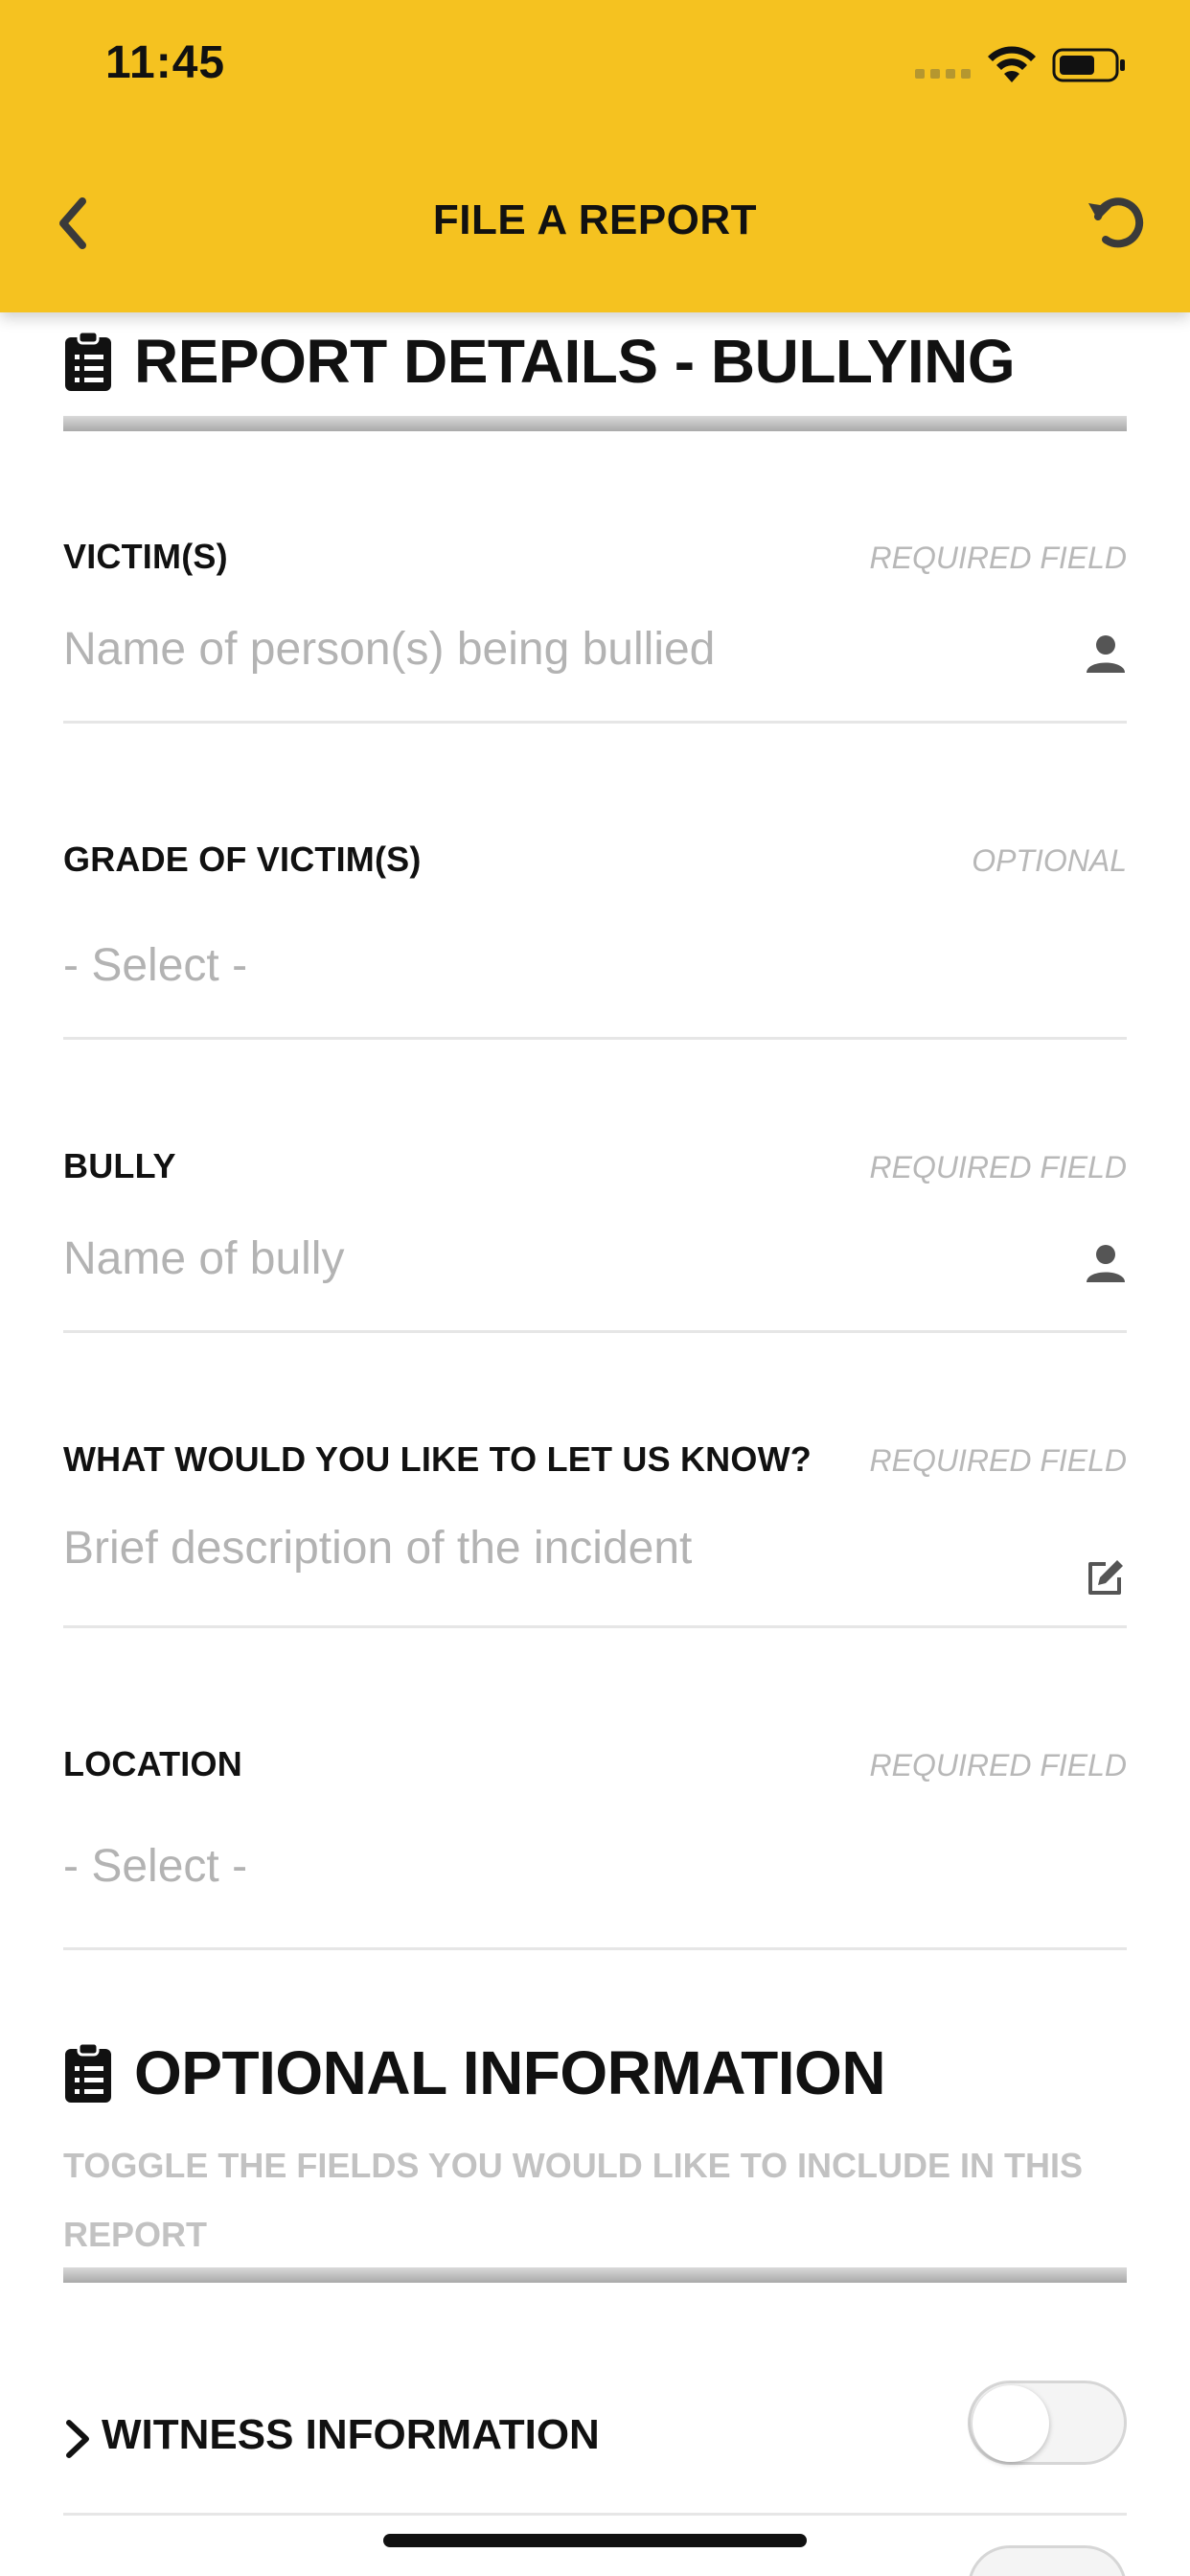 Image resolution: width=1190 pixels, height=2576 pixels. I want to click on page-title: FILE A REPORT, so click(595, 219).